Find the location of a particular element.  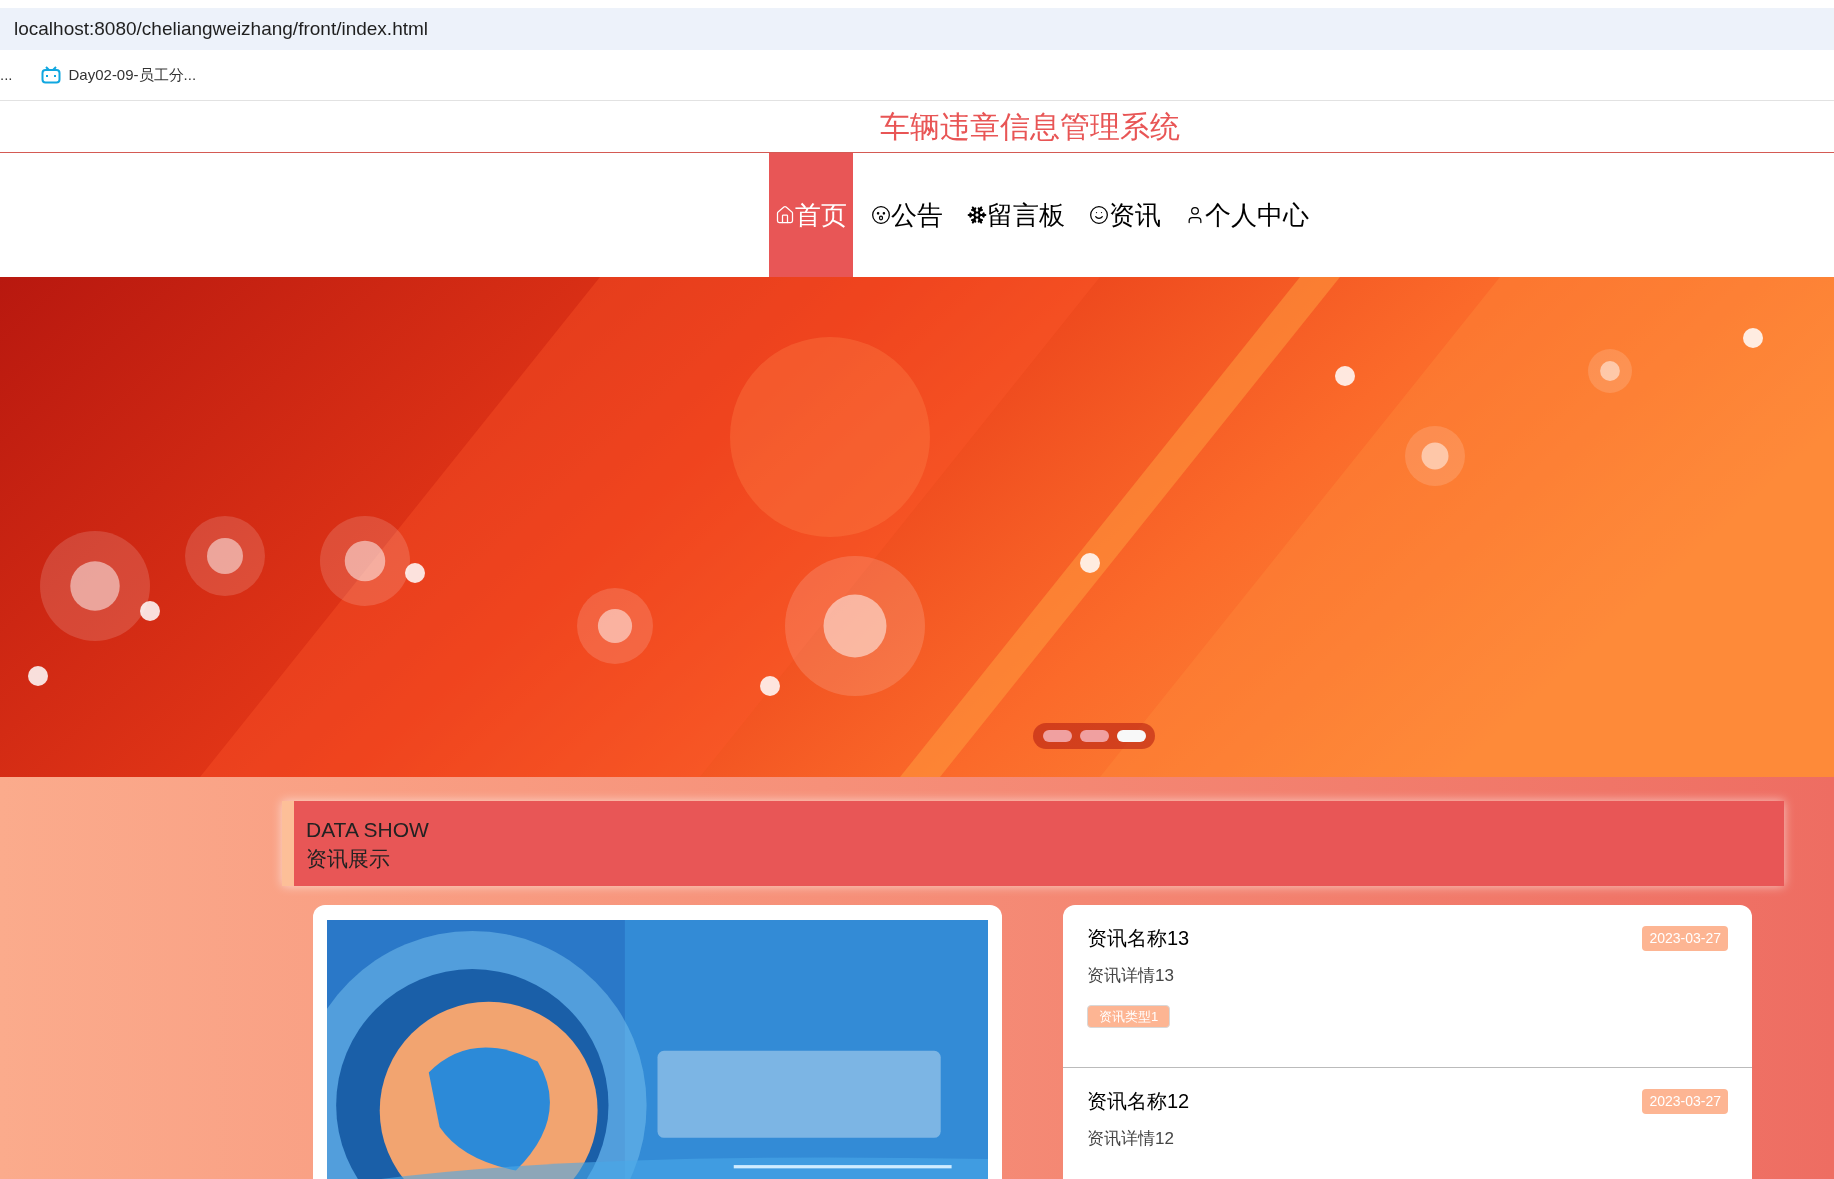

nav-tab: 首页 is located at coordinates (811, 215).